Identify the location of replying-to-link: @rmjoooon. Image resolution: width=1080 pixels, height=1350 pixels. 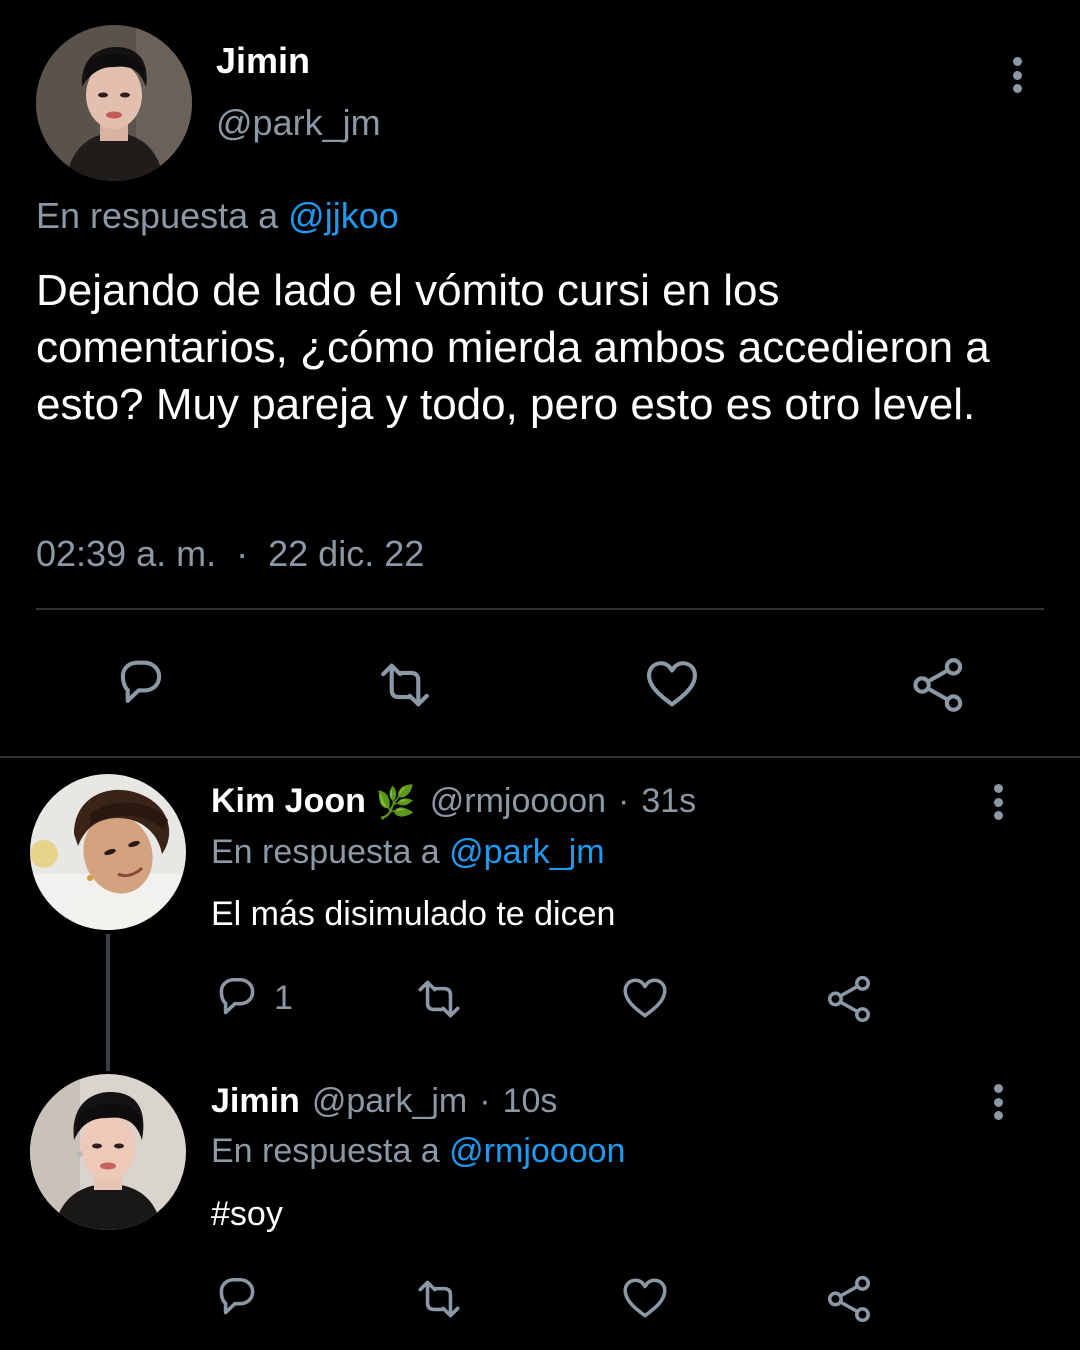
(537, 1151).